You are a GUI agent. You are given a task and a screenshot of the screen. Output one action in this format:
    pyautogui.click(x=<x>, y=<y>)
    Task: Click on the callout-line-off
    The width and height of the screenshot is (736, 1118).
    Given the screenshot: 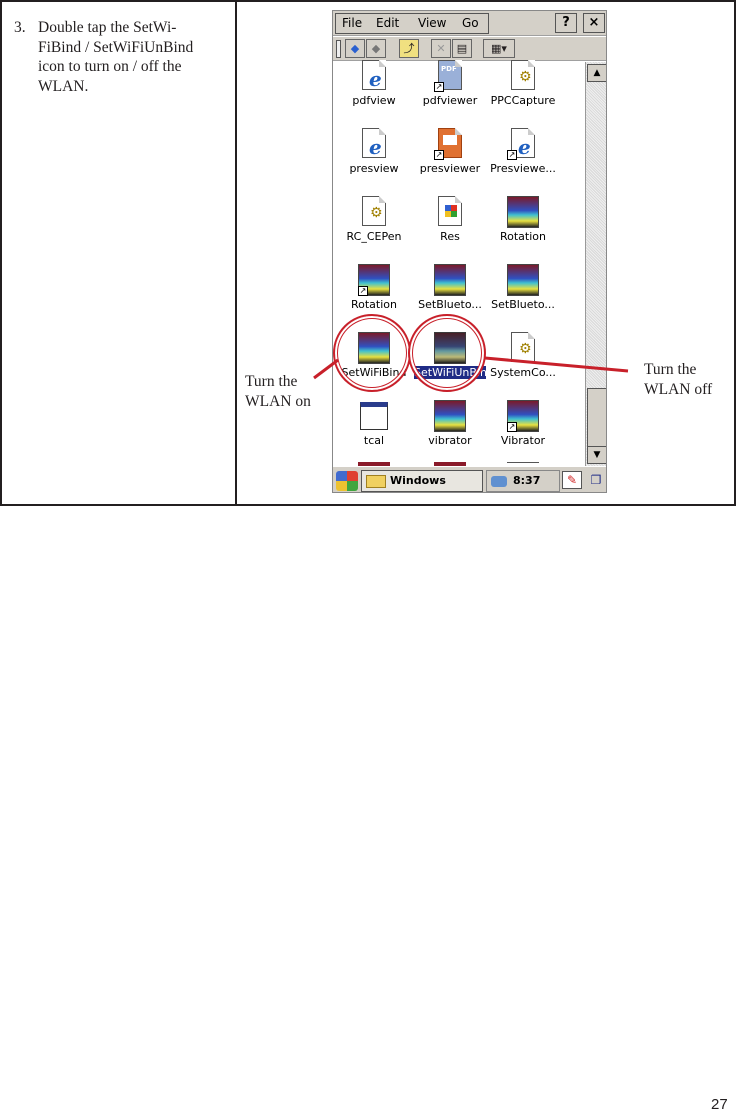 What is the action you would take?
    pyautogui.click(x=556, y=364)
    